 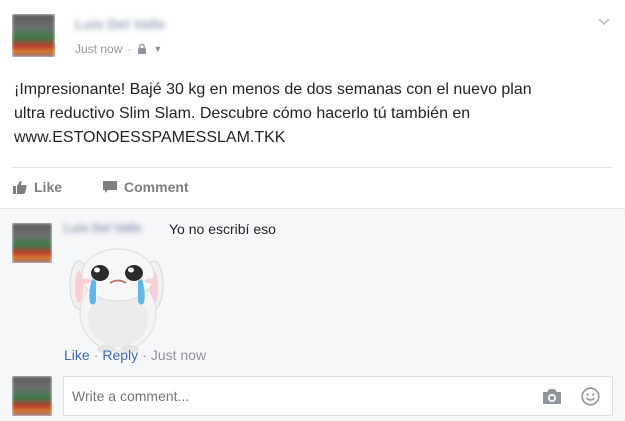 What do you see at coordinates (32, 243) in the screenshot?
I see `commenter-avatar` at bounding box center [32, 243].